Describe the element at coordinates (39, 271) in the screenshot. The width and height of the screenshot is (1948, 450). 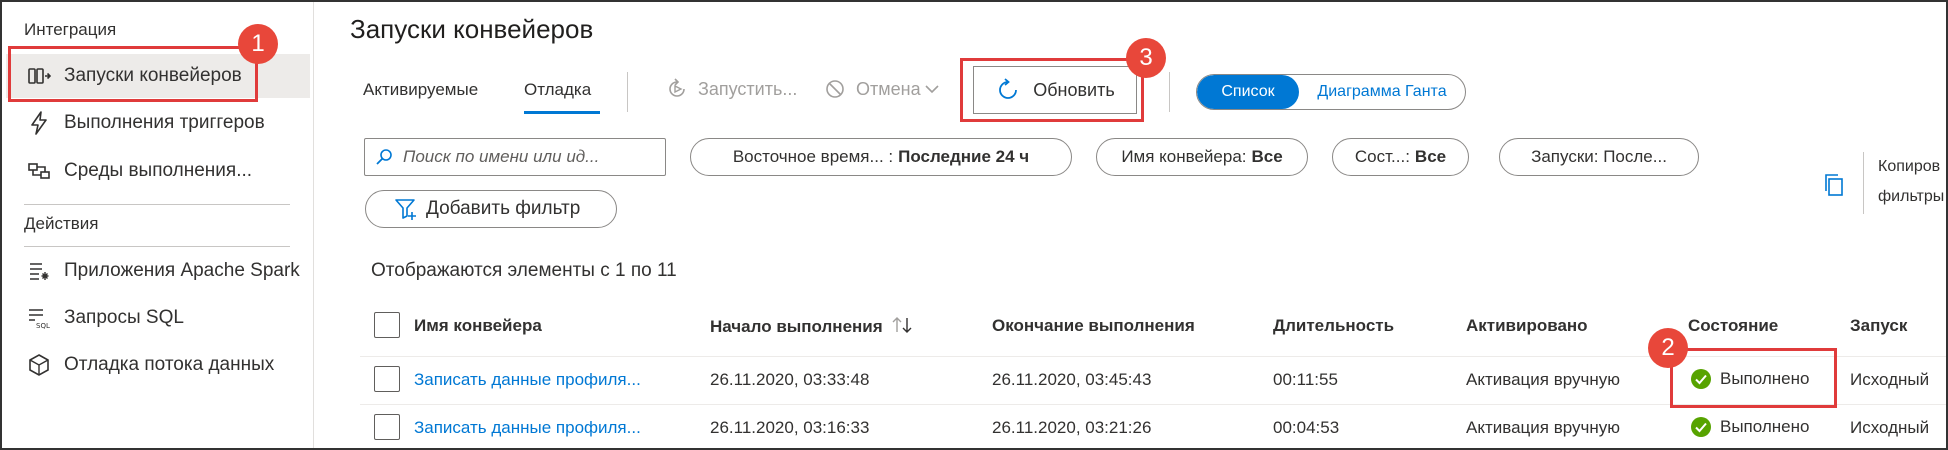
I see `spark-apps-icon` at that location.